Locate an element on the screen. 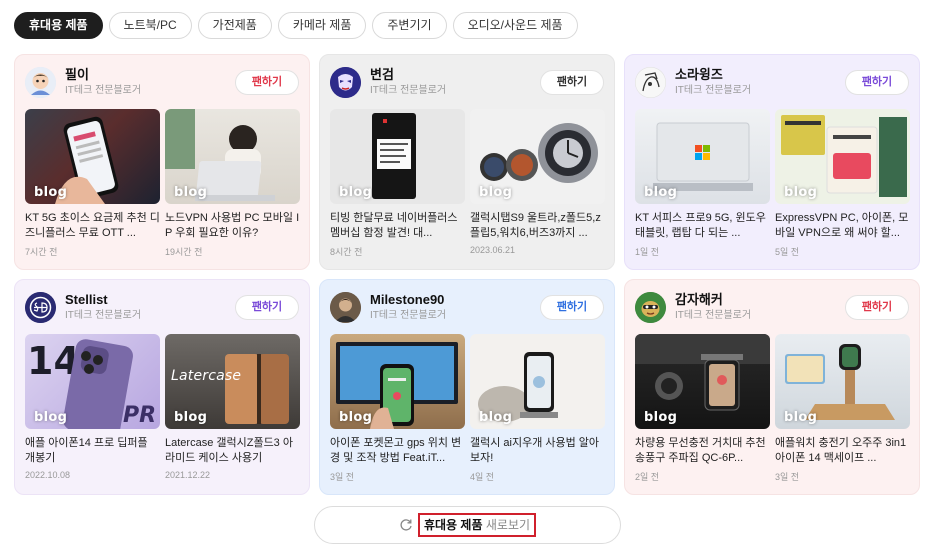 This screenshot has width=939, height=559. portrait-avatar-icon is located at coordinates (345, 307).